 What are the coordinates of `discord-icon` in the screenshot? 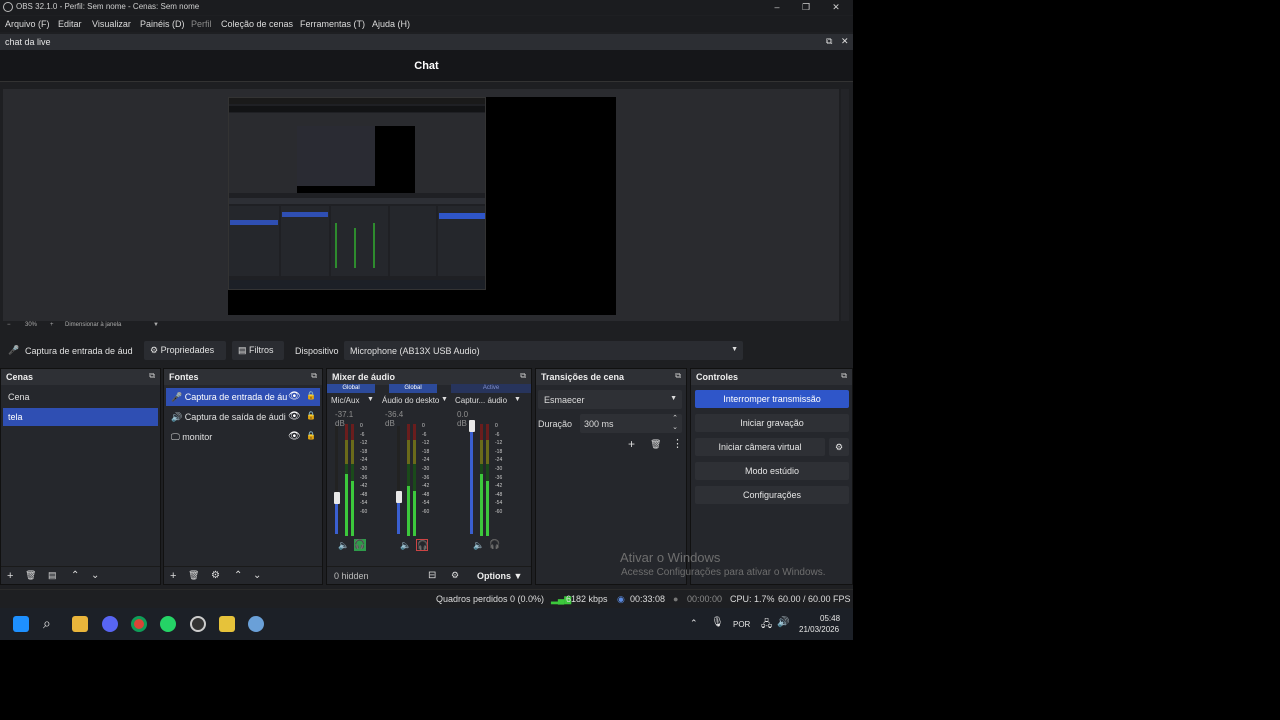 It's located at (110, 624).